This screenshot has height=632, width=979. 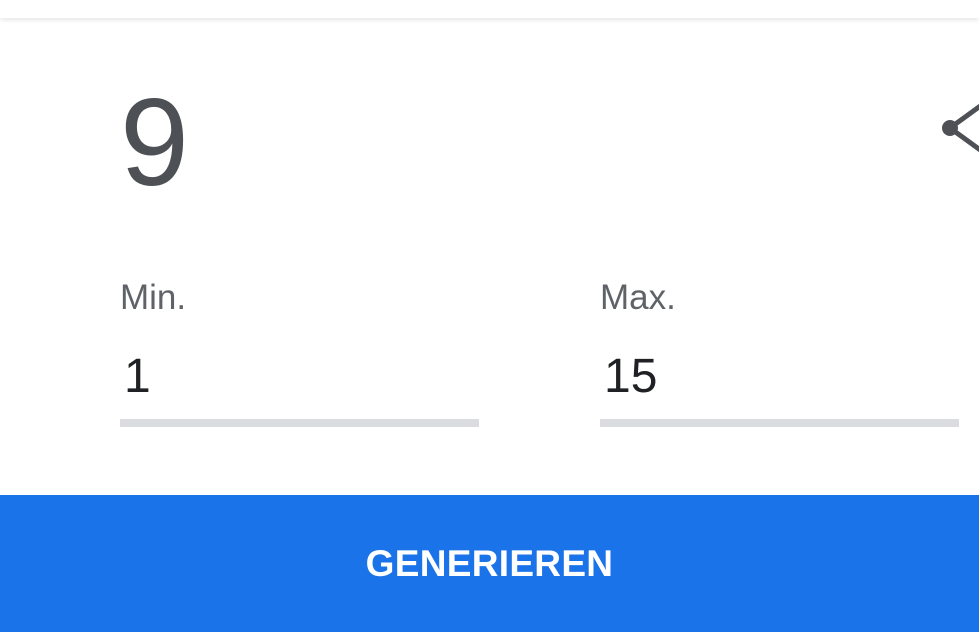 I want to click on share-icon, so click(x=960, y=128).